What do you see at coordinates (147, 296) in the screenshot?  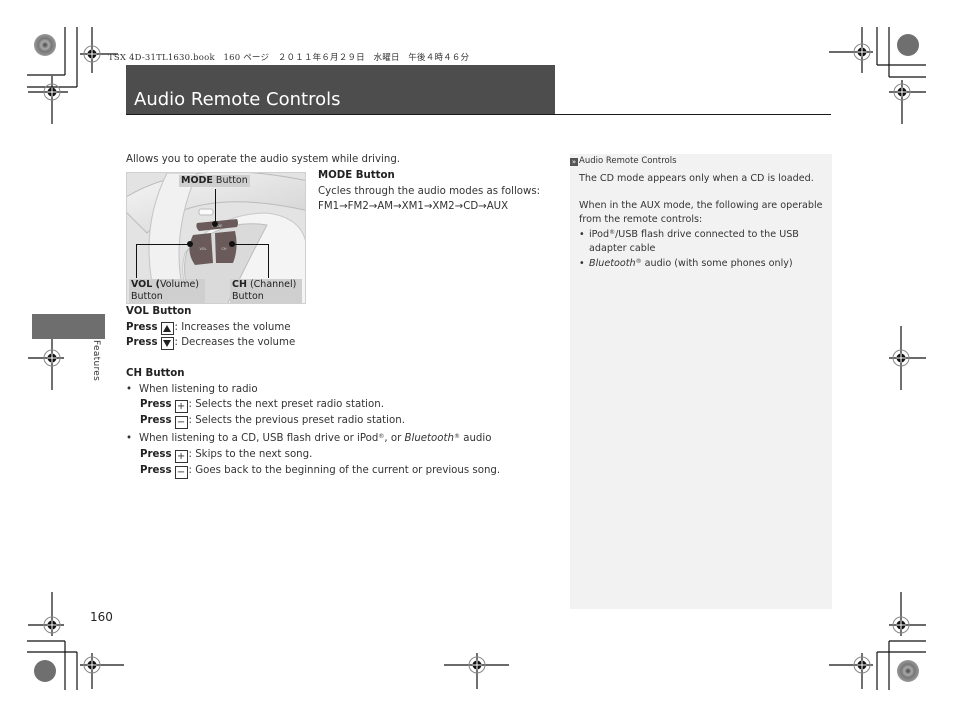 I see `vol-callout-line2: Button` at bounding box center [147, 296].